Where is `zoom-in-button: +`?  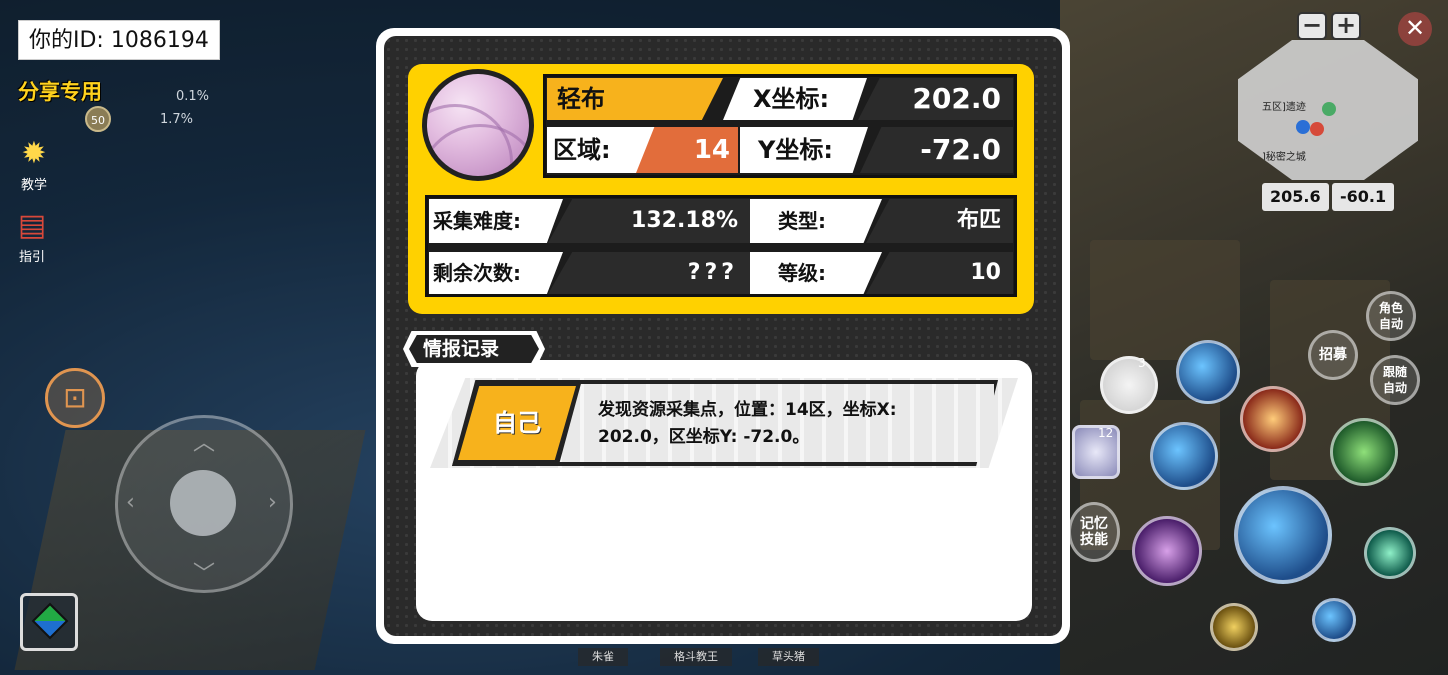 zoom-in-button: + is located at coordinates (1346, 26).